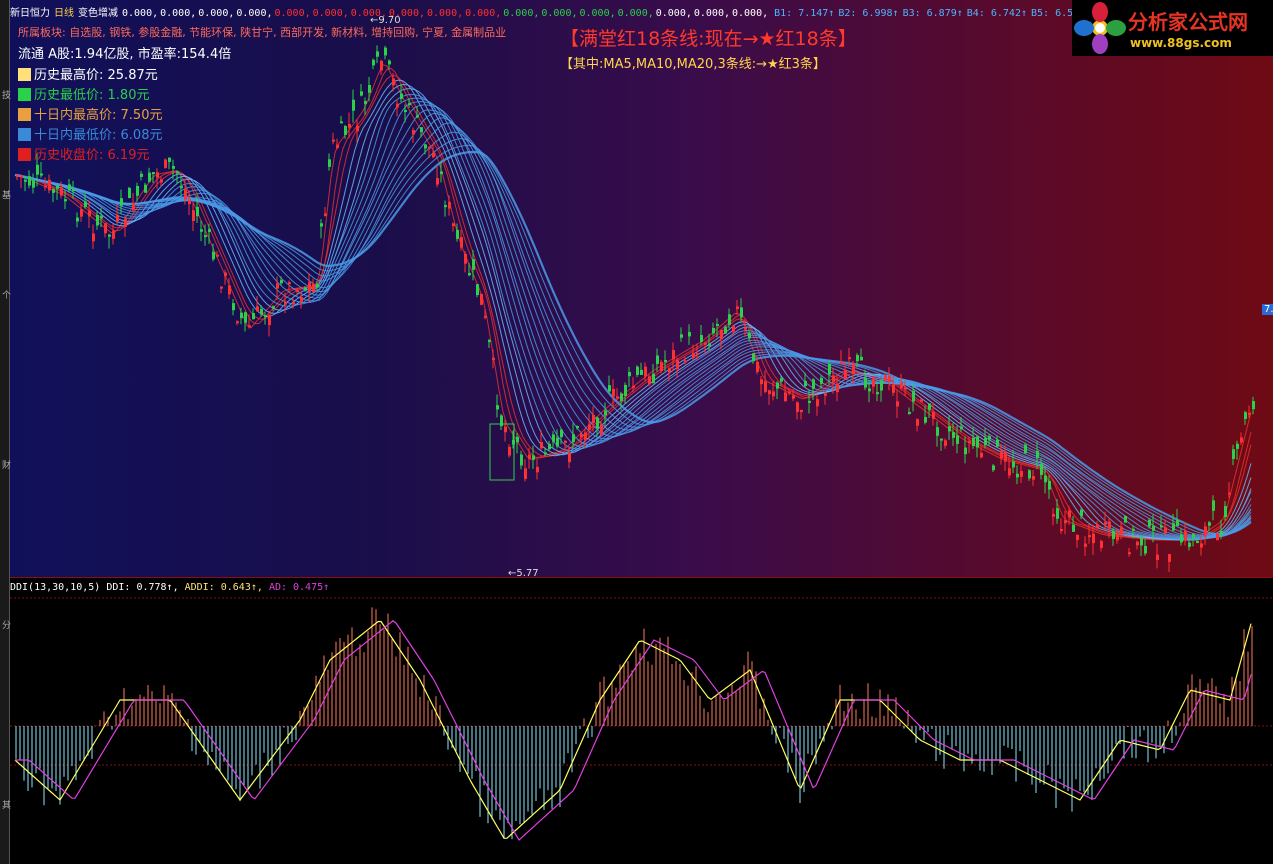 The width and height of the screenshot is (1273, 864). I want to click on left-tab-3: 个, so click(5, 294).